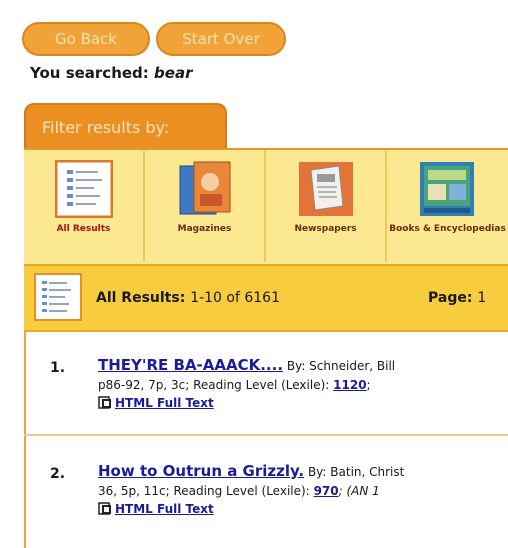  I want to click on lexile-link: 1120, so click(349, 385).